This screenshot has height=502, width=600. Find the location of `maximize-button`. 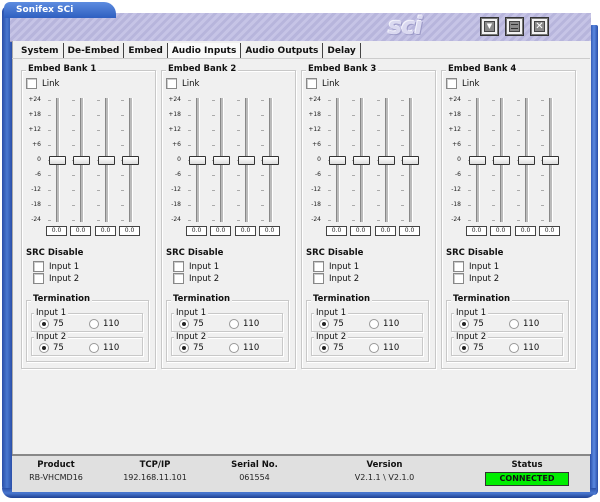

maximize-button is located at coordinates (514, 26).